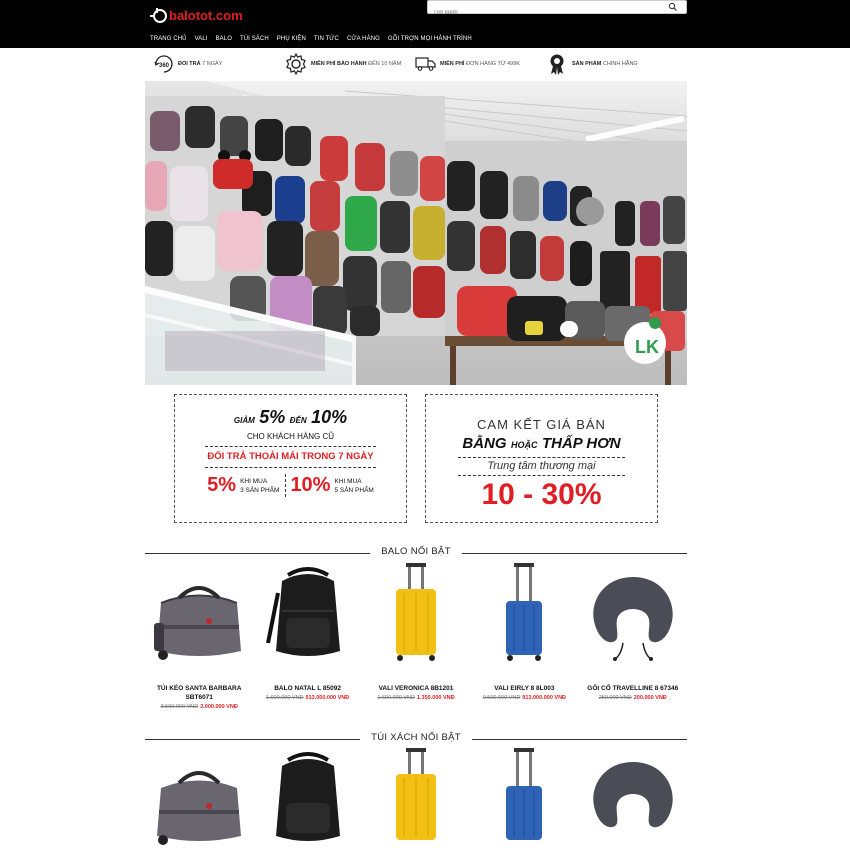  I want to click on search-icon, so click(673, 7).